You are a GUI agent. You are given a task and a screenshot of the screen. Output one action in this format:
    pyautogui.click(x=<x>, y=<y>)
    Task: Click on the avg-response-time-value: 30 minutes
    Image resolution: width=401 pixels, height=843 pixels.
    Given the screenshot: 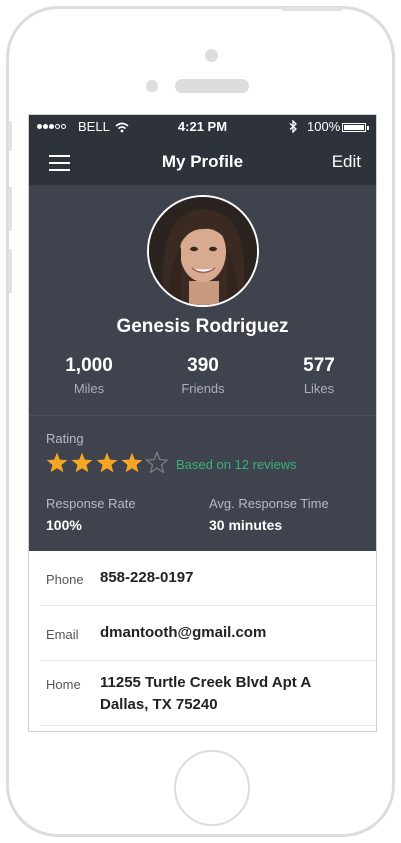 What is the action you would take?
    pyautogui.click(x=246, y=525)
    